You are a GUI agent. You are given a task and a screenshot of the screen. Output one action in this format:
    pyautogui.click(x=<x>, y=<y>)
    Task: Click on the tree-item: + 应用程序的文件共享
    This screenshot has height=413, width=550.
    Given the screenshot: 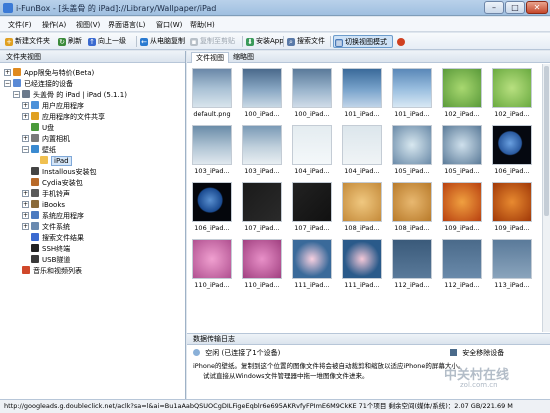 What is the action you would take?
    pyautogui.click(x=63, y=117)
    